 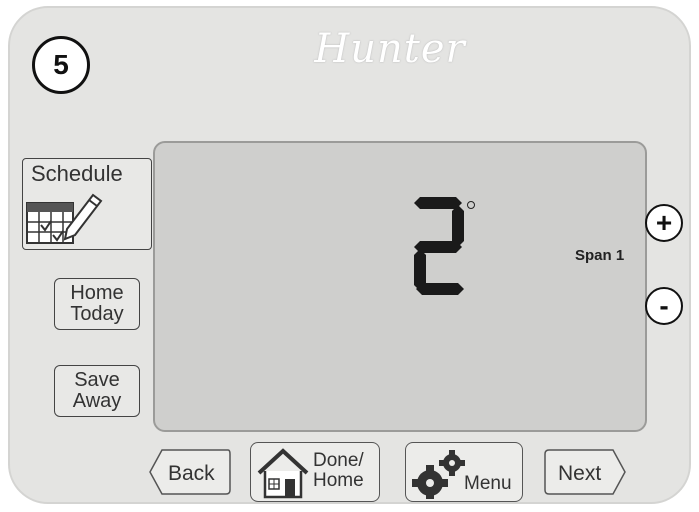 I want to click on step-number-badge: 5, so click(x=61, y=65).